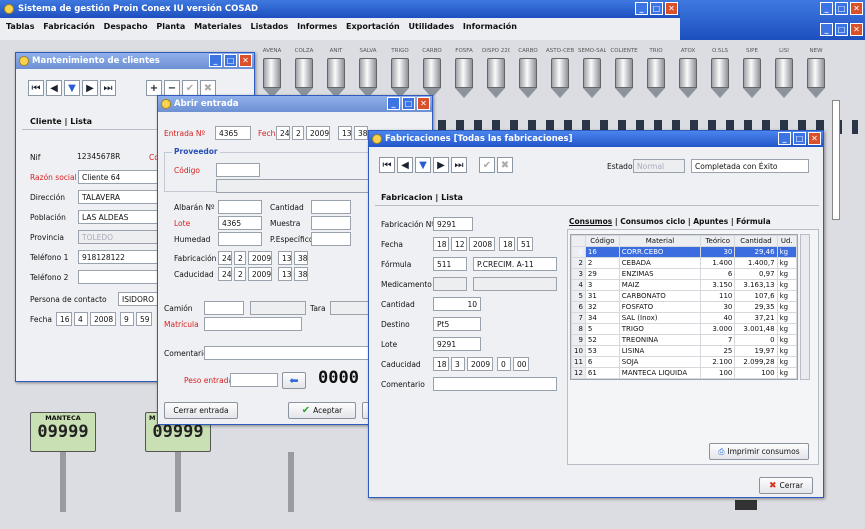 Image resolution: width=865 pixels, height=529 pixels. What do you see at coordinates (144, 319) in the screenshot?
I see `fecha-minute: 59` at bounding box center [144, 319].